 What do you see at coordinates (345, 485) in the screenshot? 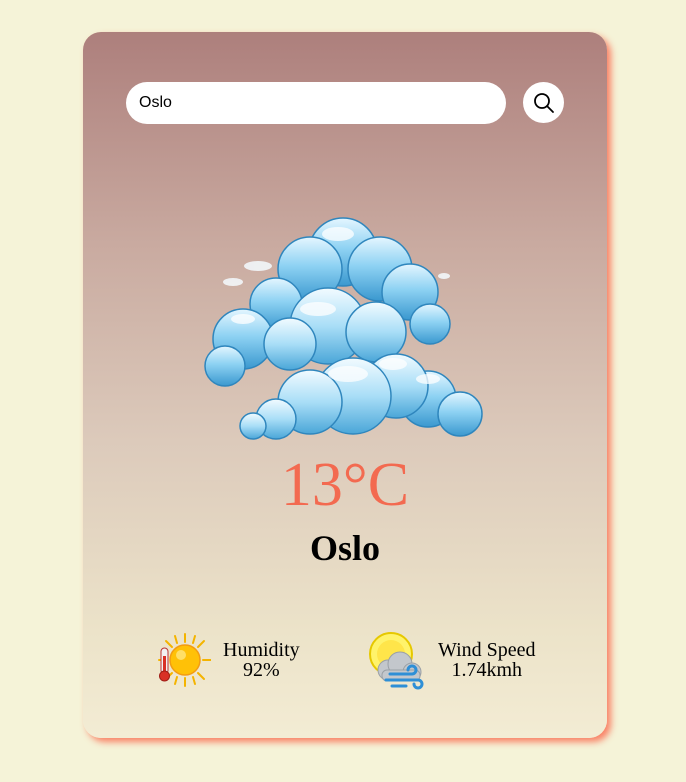
I see `temperature: 13°C` at bounding box center [345, 485].